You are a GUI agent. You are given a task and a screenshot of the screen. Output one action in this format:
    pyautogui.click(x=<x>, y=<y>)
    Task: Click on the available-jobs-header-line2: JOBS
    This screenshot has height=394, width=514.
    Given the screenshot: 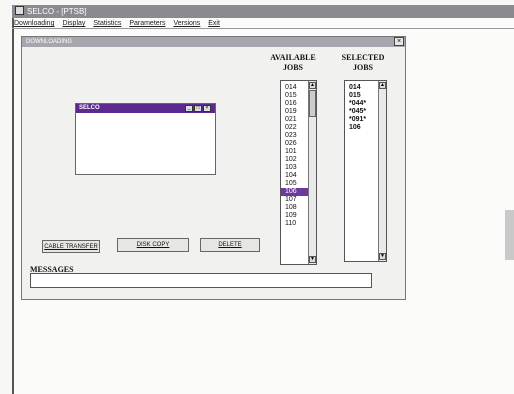 What is the action you would take?
    pyautogui.click(x=292, y=67)
    